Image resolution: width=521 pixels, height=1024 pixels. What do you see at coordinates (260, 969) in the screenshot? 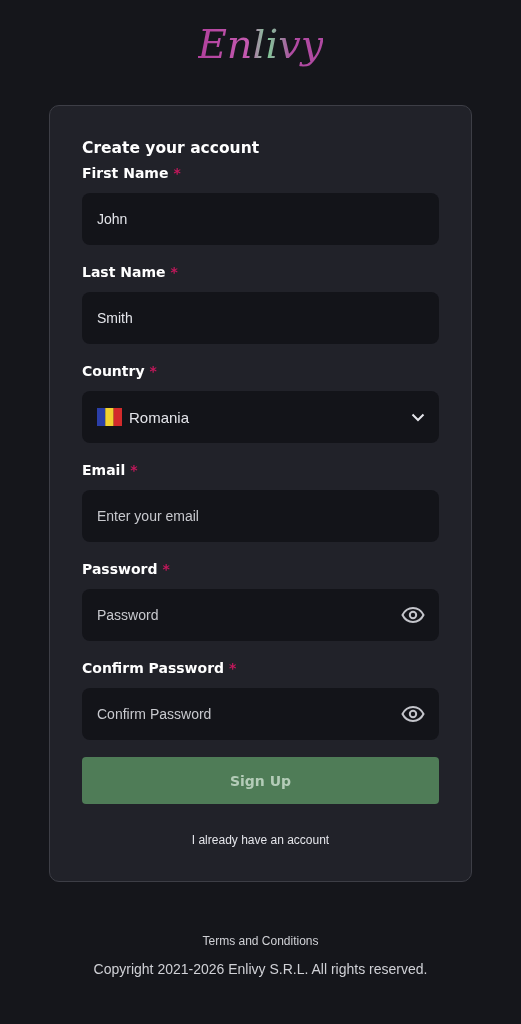
I see `copyright-text: Copyright 2021-2026 Enlivy S.R.L. All rights reserved.` at bounding box center [260, 969].